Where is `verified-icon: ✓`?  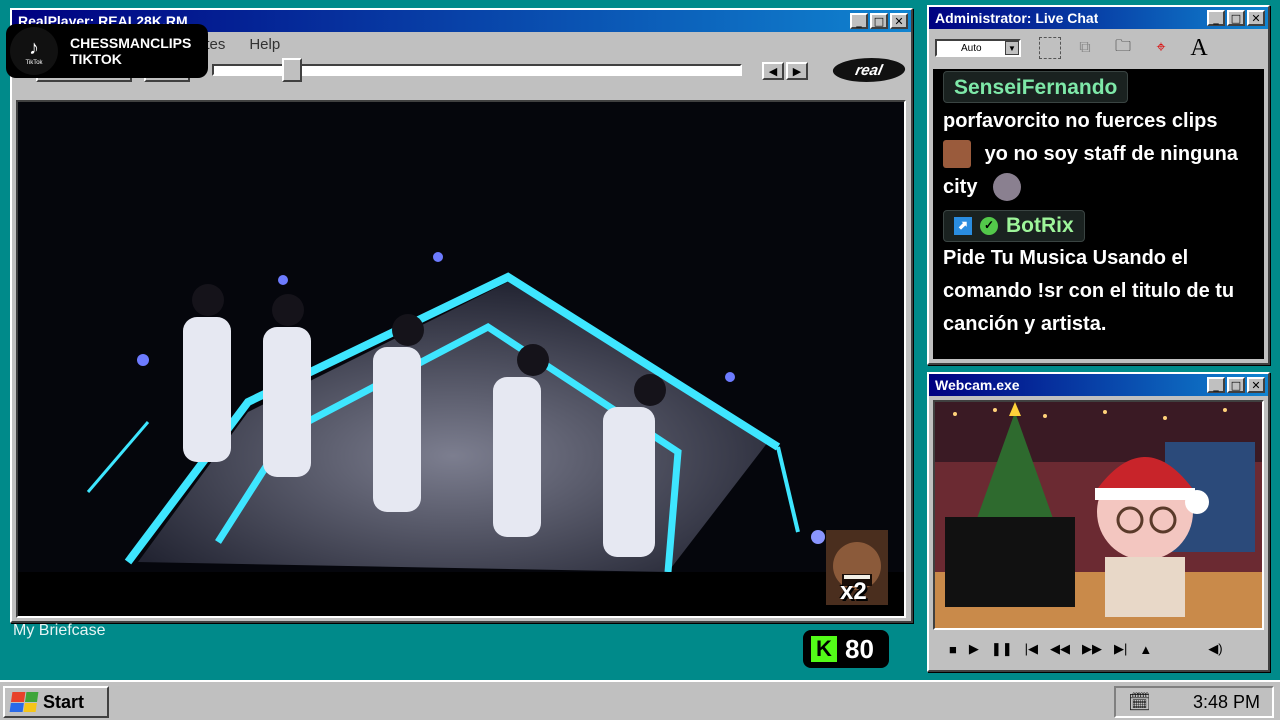
verified-icon: ✓ is located at coordinates (989, 225).